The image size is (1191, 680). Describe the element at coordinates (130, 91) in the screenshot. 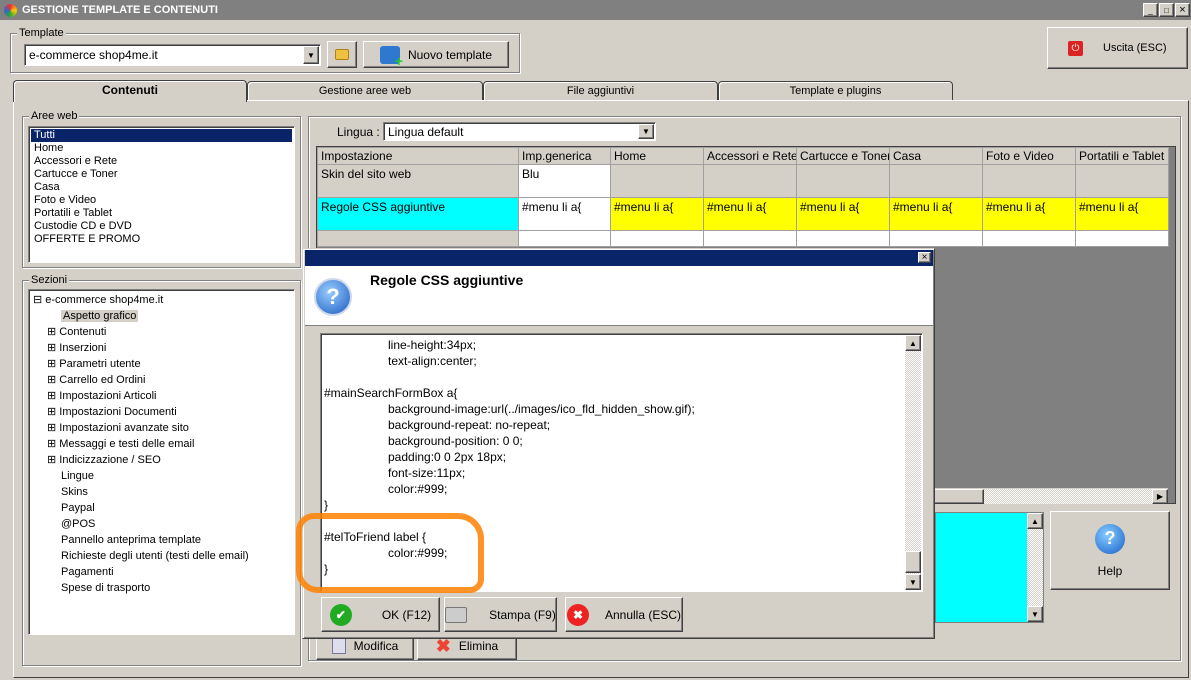

I see `tab-contenuti: Contenuti` at that location.